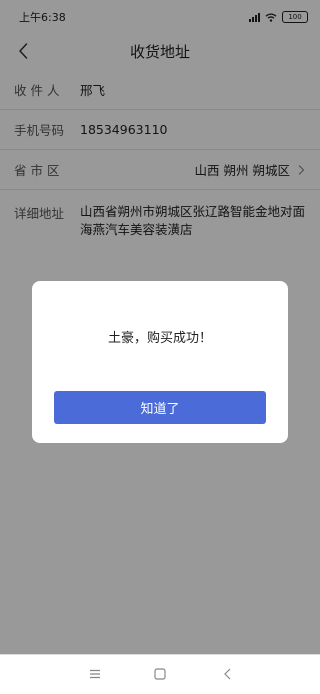 The height and width of the screenshot is (694, 320). I want to click on confirm-button: 知道了, so click(160, 407).